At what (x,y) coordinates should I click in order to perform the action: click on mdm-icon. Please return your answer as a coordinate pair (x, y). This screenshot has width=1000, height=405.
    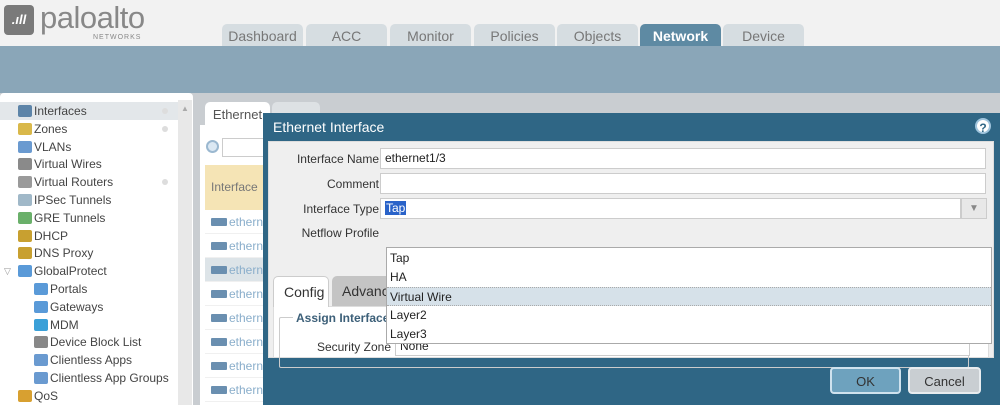
    Looking at the image, I should click on (41, 324).